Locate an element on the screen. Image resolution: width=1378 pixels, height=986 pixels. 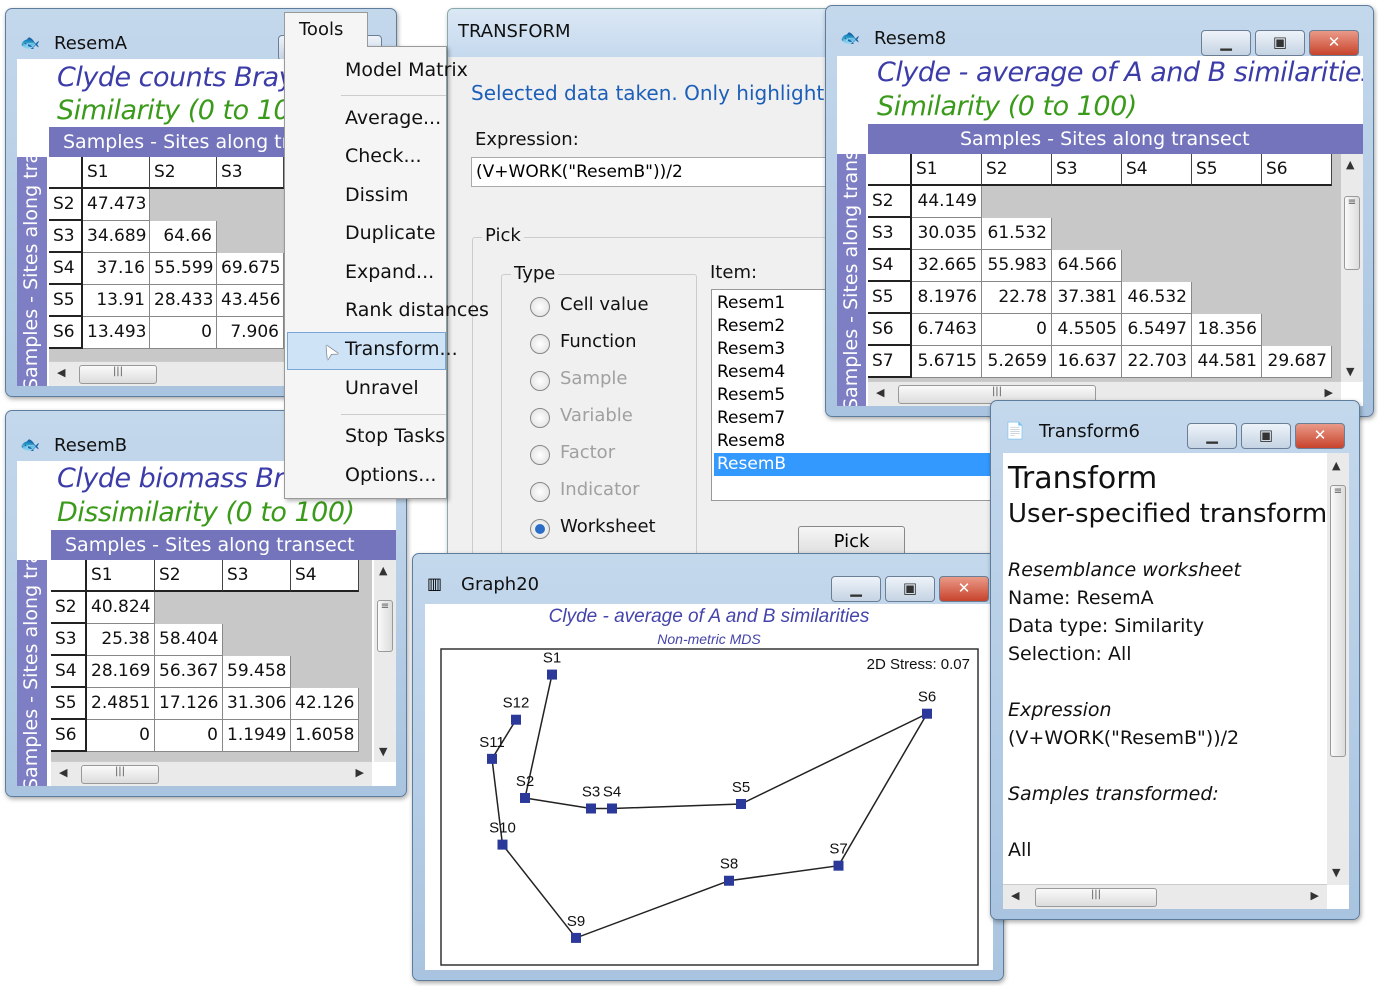
table-cell: 69.675 is located at coordinates (250, 269).